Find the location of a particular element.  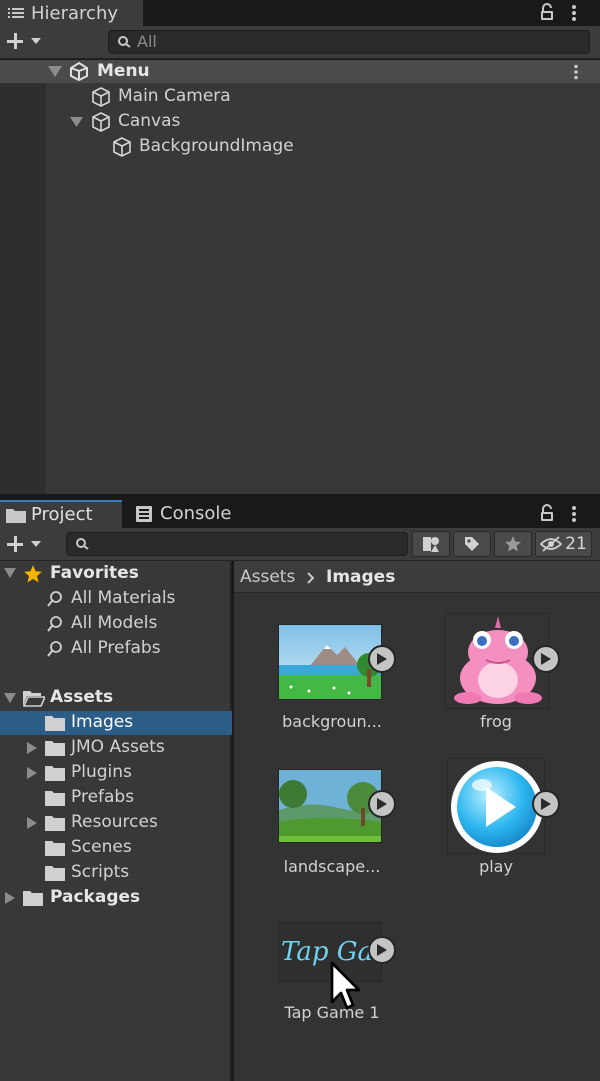

plus-icon is located at coordinates (15, 544).